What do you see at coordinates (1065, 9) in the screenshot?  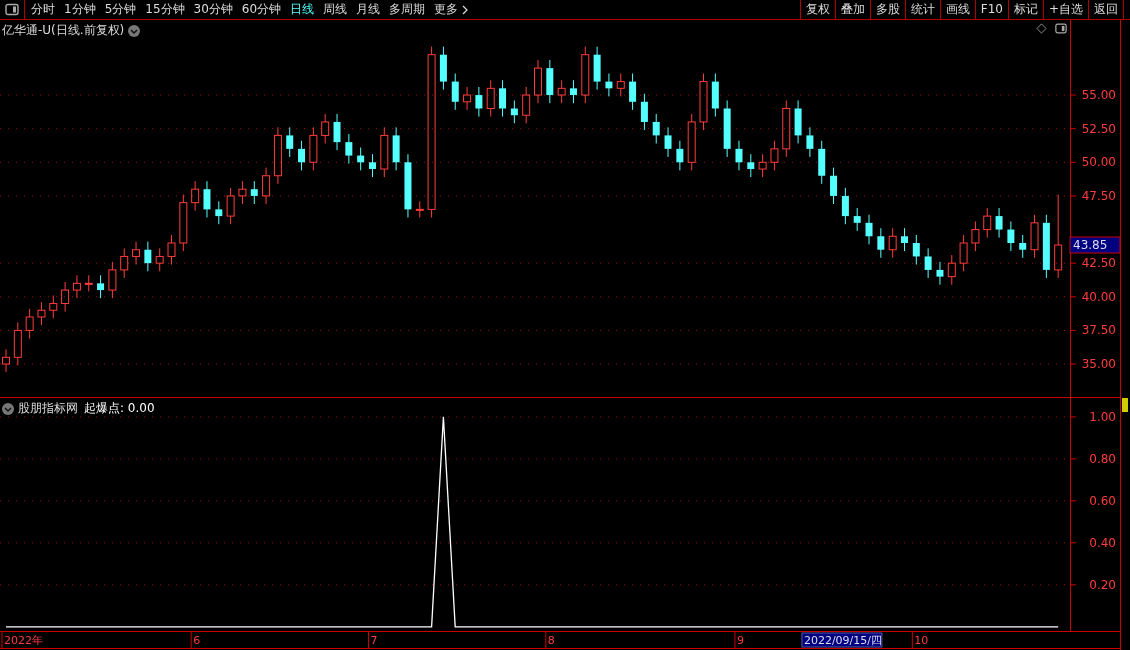 I see `toolbar-button: +自选` at bounding box center [1065, 9].